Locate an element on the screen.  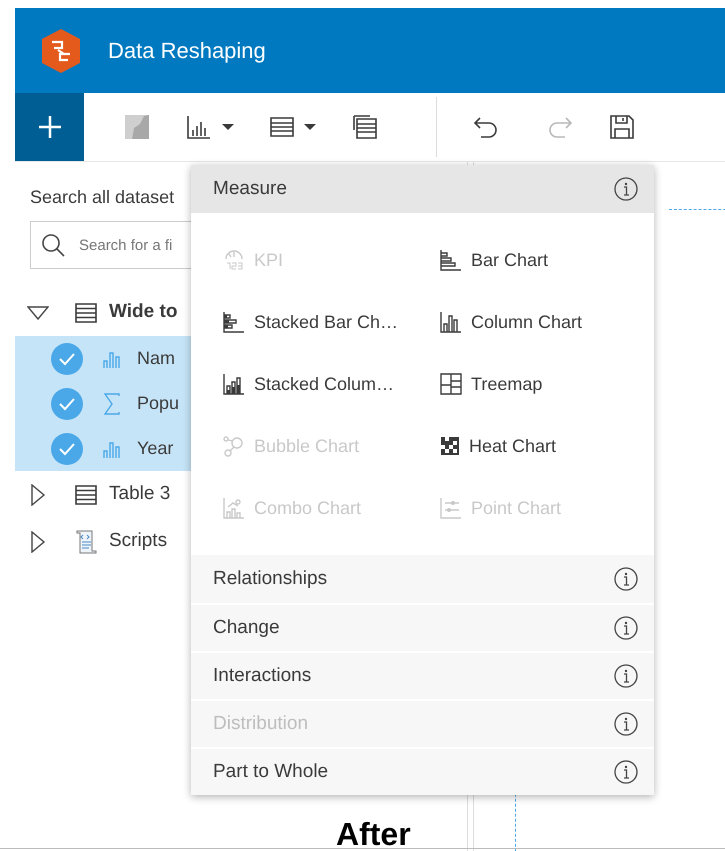
add-button is located at coordinates (49, 127).